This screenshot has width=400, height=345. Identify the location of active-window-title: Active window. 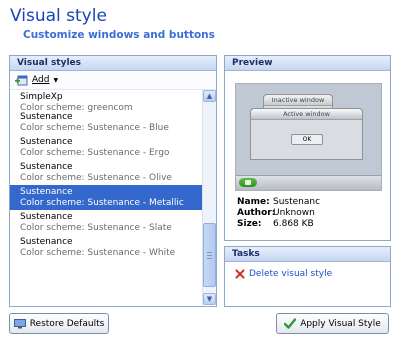
(306, 114).